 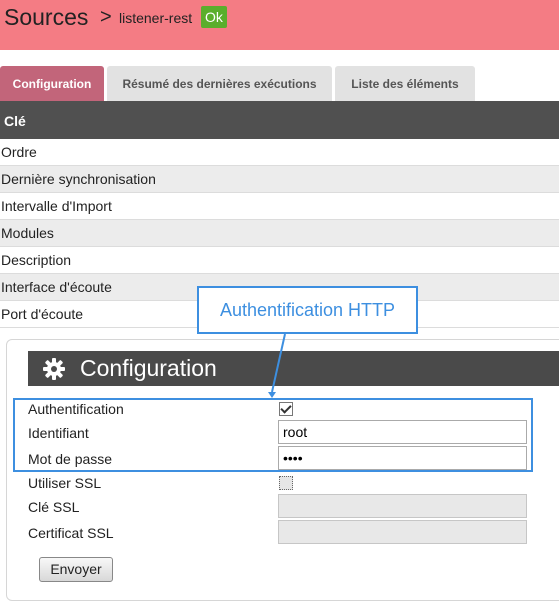 I want to click on tab-recent-executions: Résumé des dernières exécutions, so click(x=219, y=83).